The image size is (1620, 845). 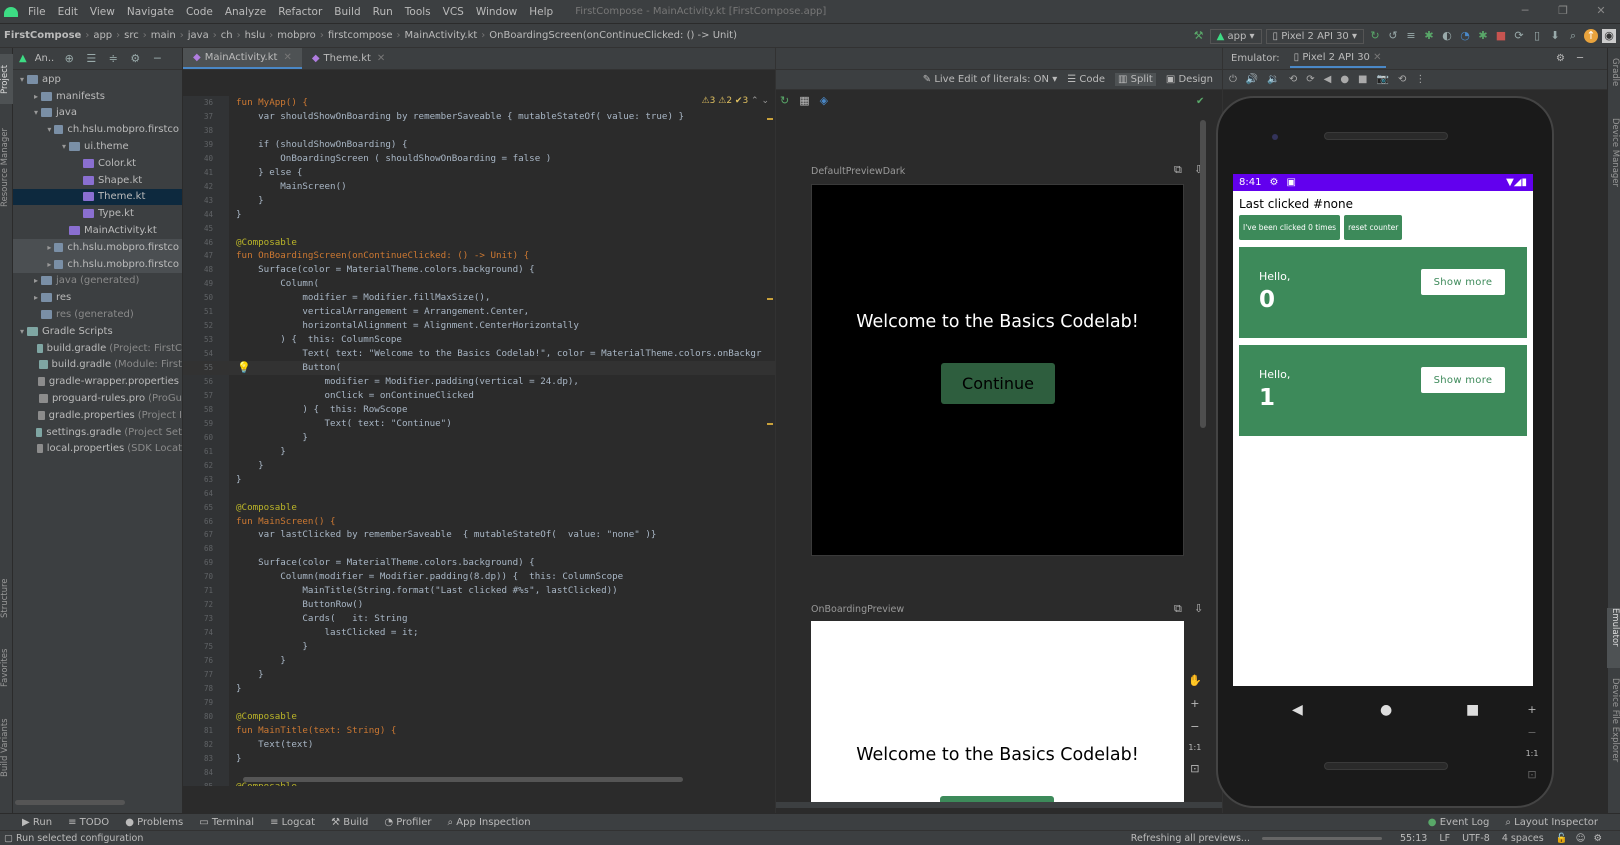 I want to click on bottom-tab-todo: ≡ TODO, so click(x=88, y=822).